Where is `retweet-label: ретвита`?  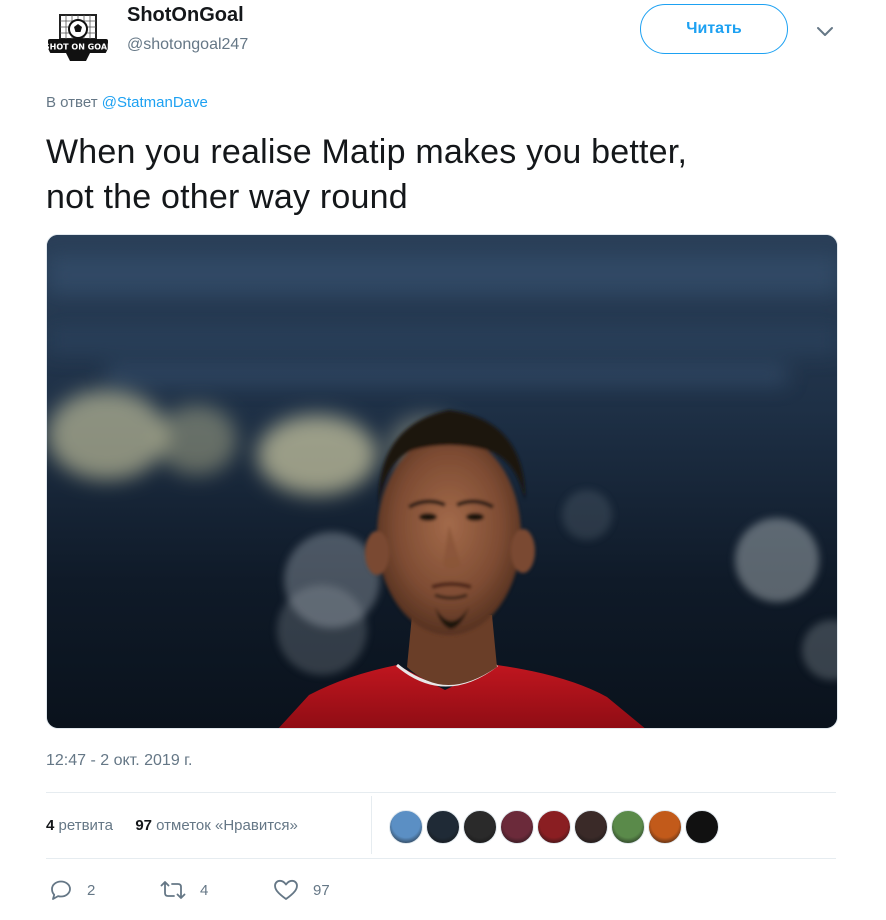 retweet-label: ретвита is located at coordinates (86, 825).